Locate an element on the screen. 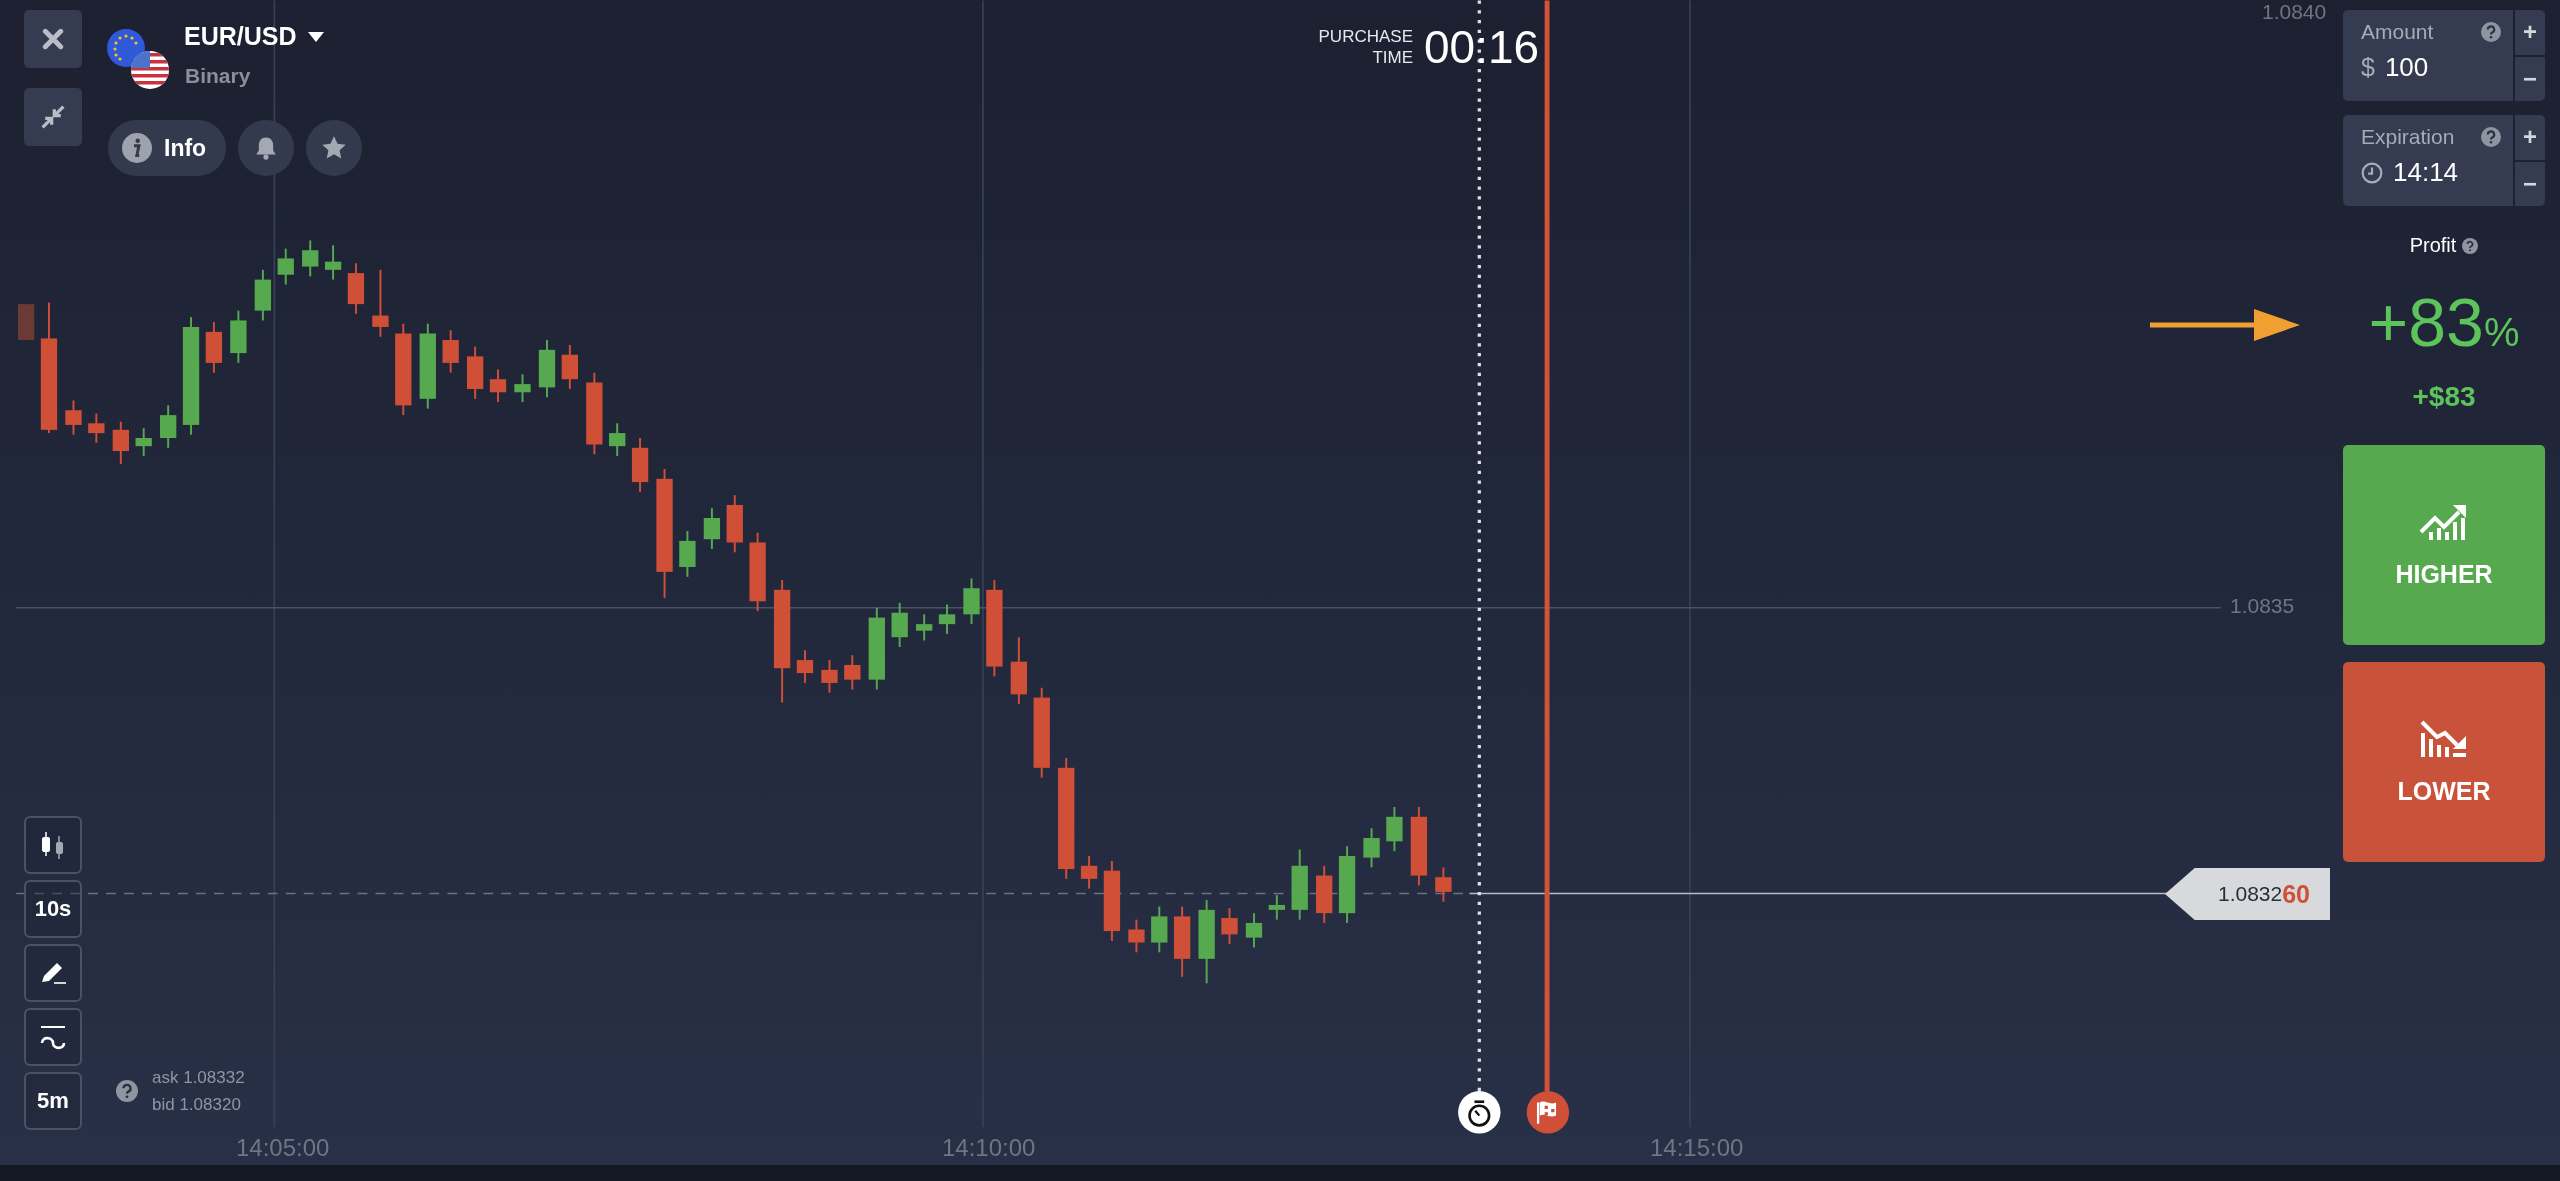 This screenshot has width=2560, height=1181. current-price-tag: 1.083260 is located at coordinates (2247, 894).